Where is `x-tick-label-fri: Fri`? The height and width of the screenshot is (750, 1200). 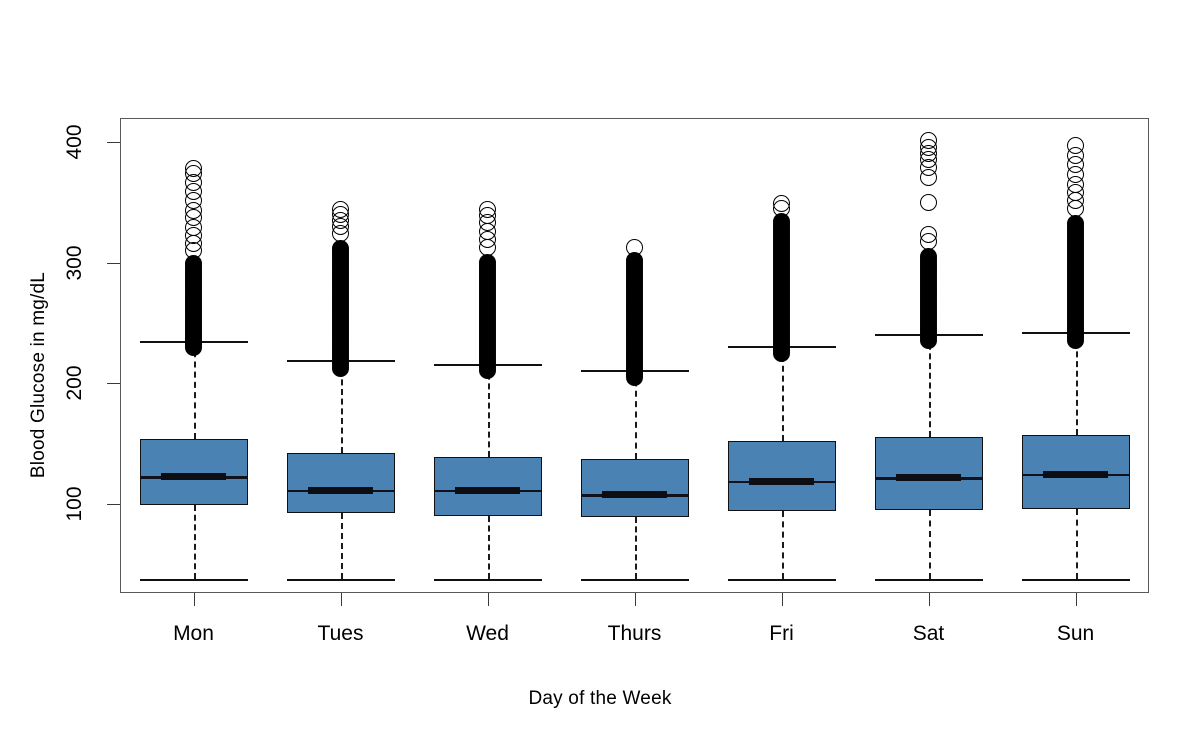 x-tick-label-fri: Fri is located at coordinates (781, 633).